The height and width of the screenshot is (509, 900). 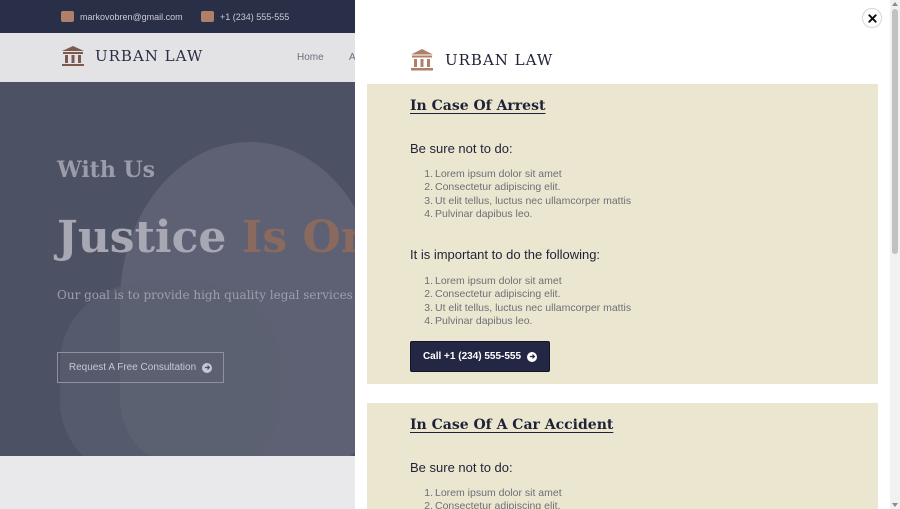 I want to click on scrollbar-thumb, so click(x=895, y=131).